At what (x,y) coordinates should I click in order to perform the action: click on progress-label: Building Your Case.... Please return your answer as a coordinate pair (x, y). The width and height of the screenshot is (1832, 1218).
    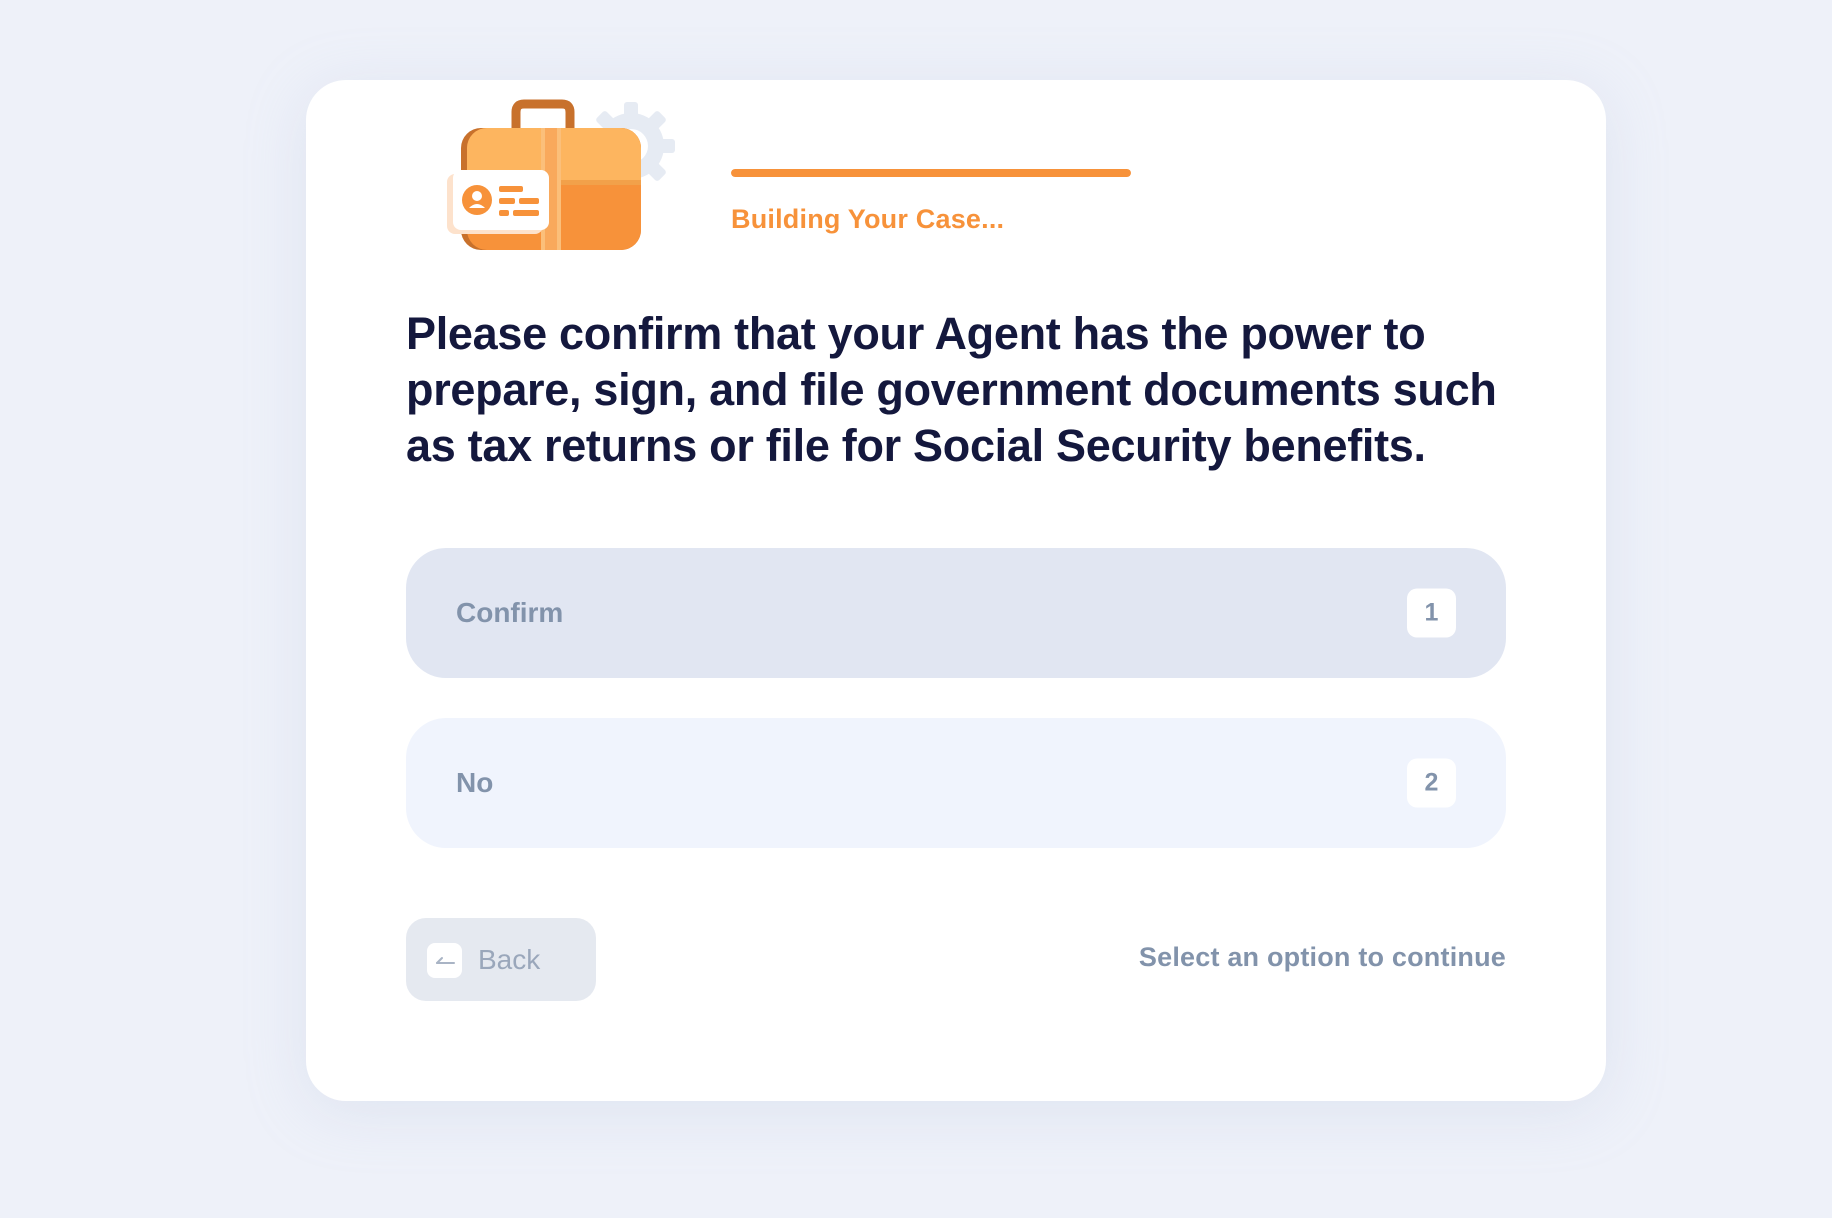
    Looking at the image, I should click on (868, 219).